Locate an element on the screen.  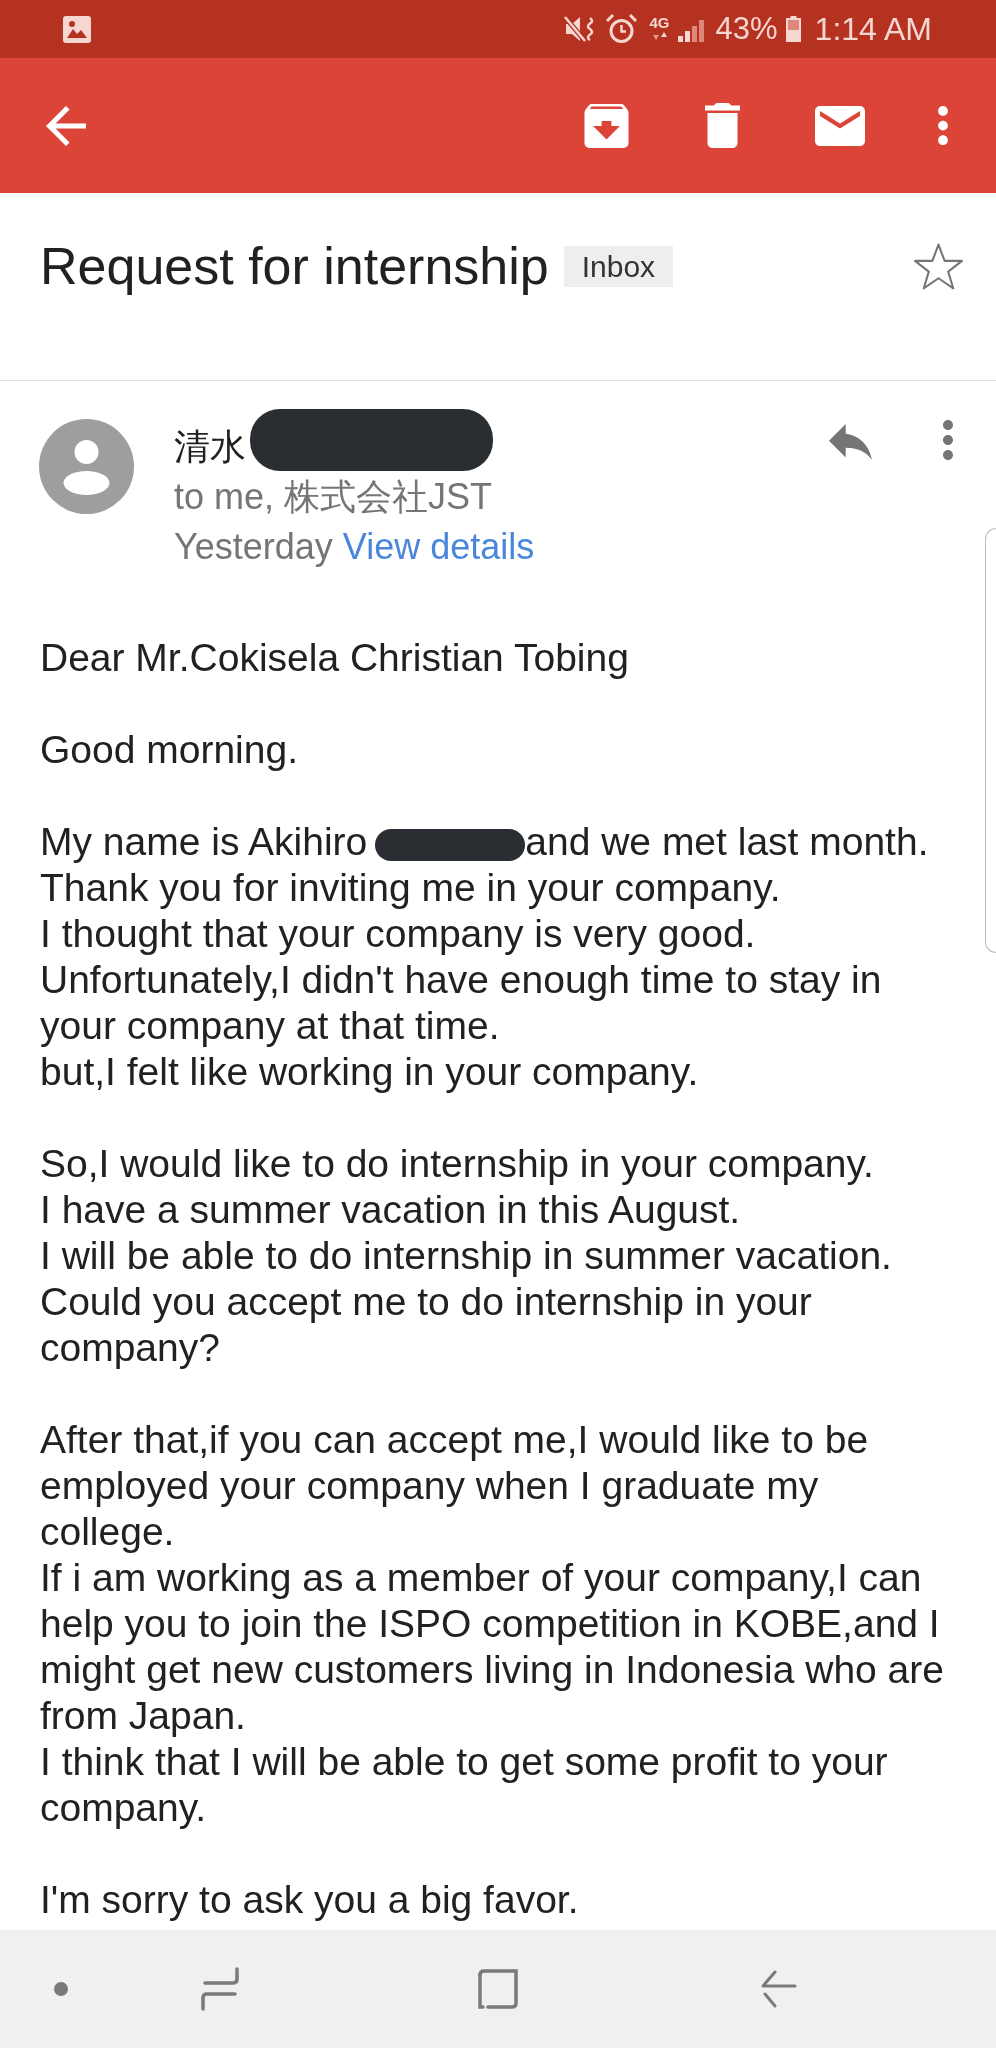
back-arrow-icon is located at coordinates (66, 125).